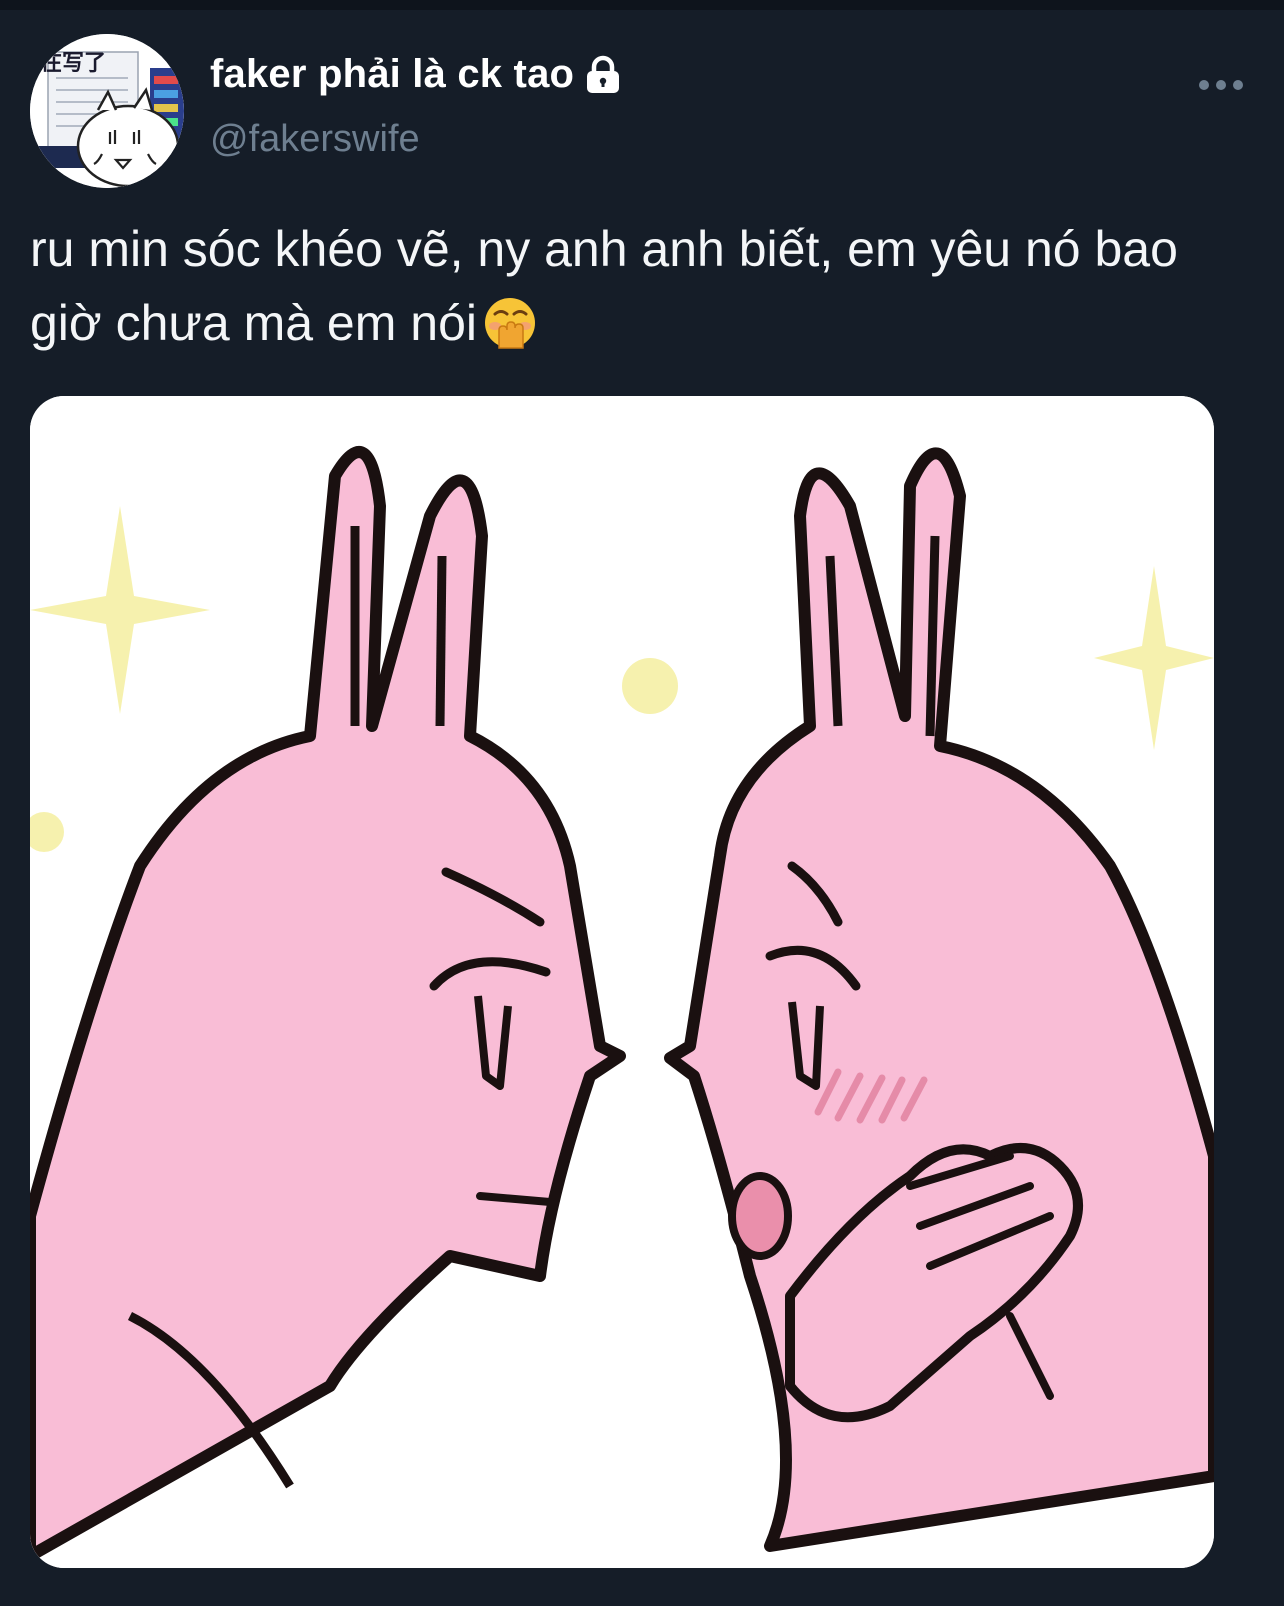  Describe the element at coordinates (603, 74) in the screenshot. I see `lock-icon` at that location.